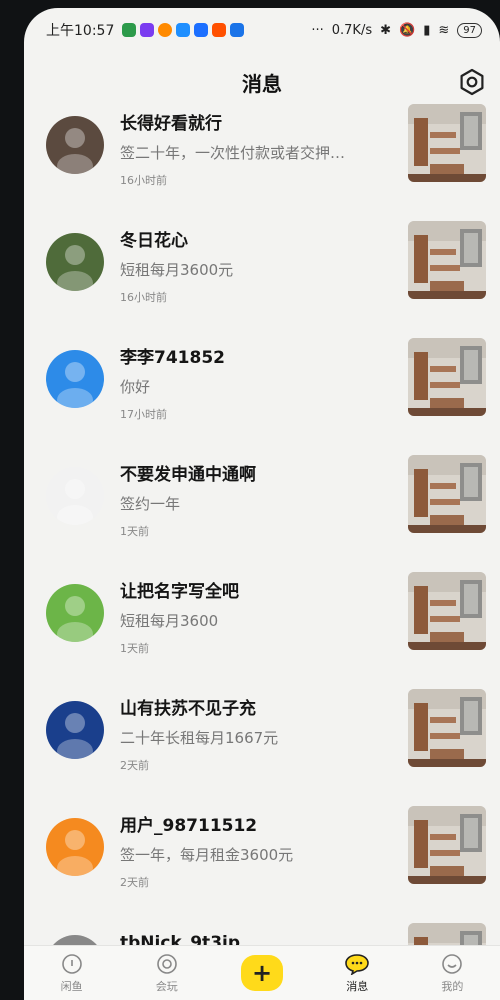 The width and height of the screenshot is (500, 1000). I want to click on smile-icon, so click(452, 963).